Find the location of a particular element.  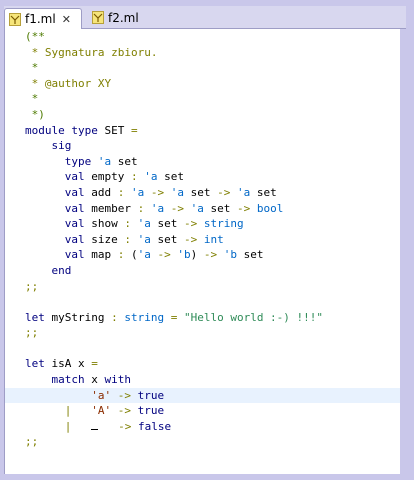

code-token: ) is located at coordinates (197, 255).